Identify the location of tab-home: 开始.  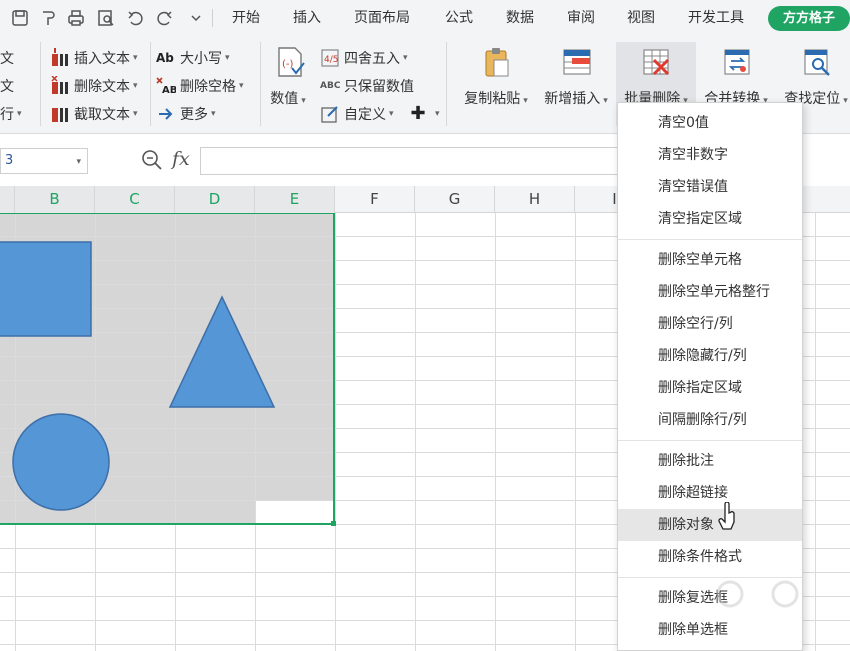
(246, 18).